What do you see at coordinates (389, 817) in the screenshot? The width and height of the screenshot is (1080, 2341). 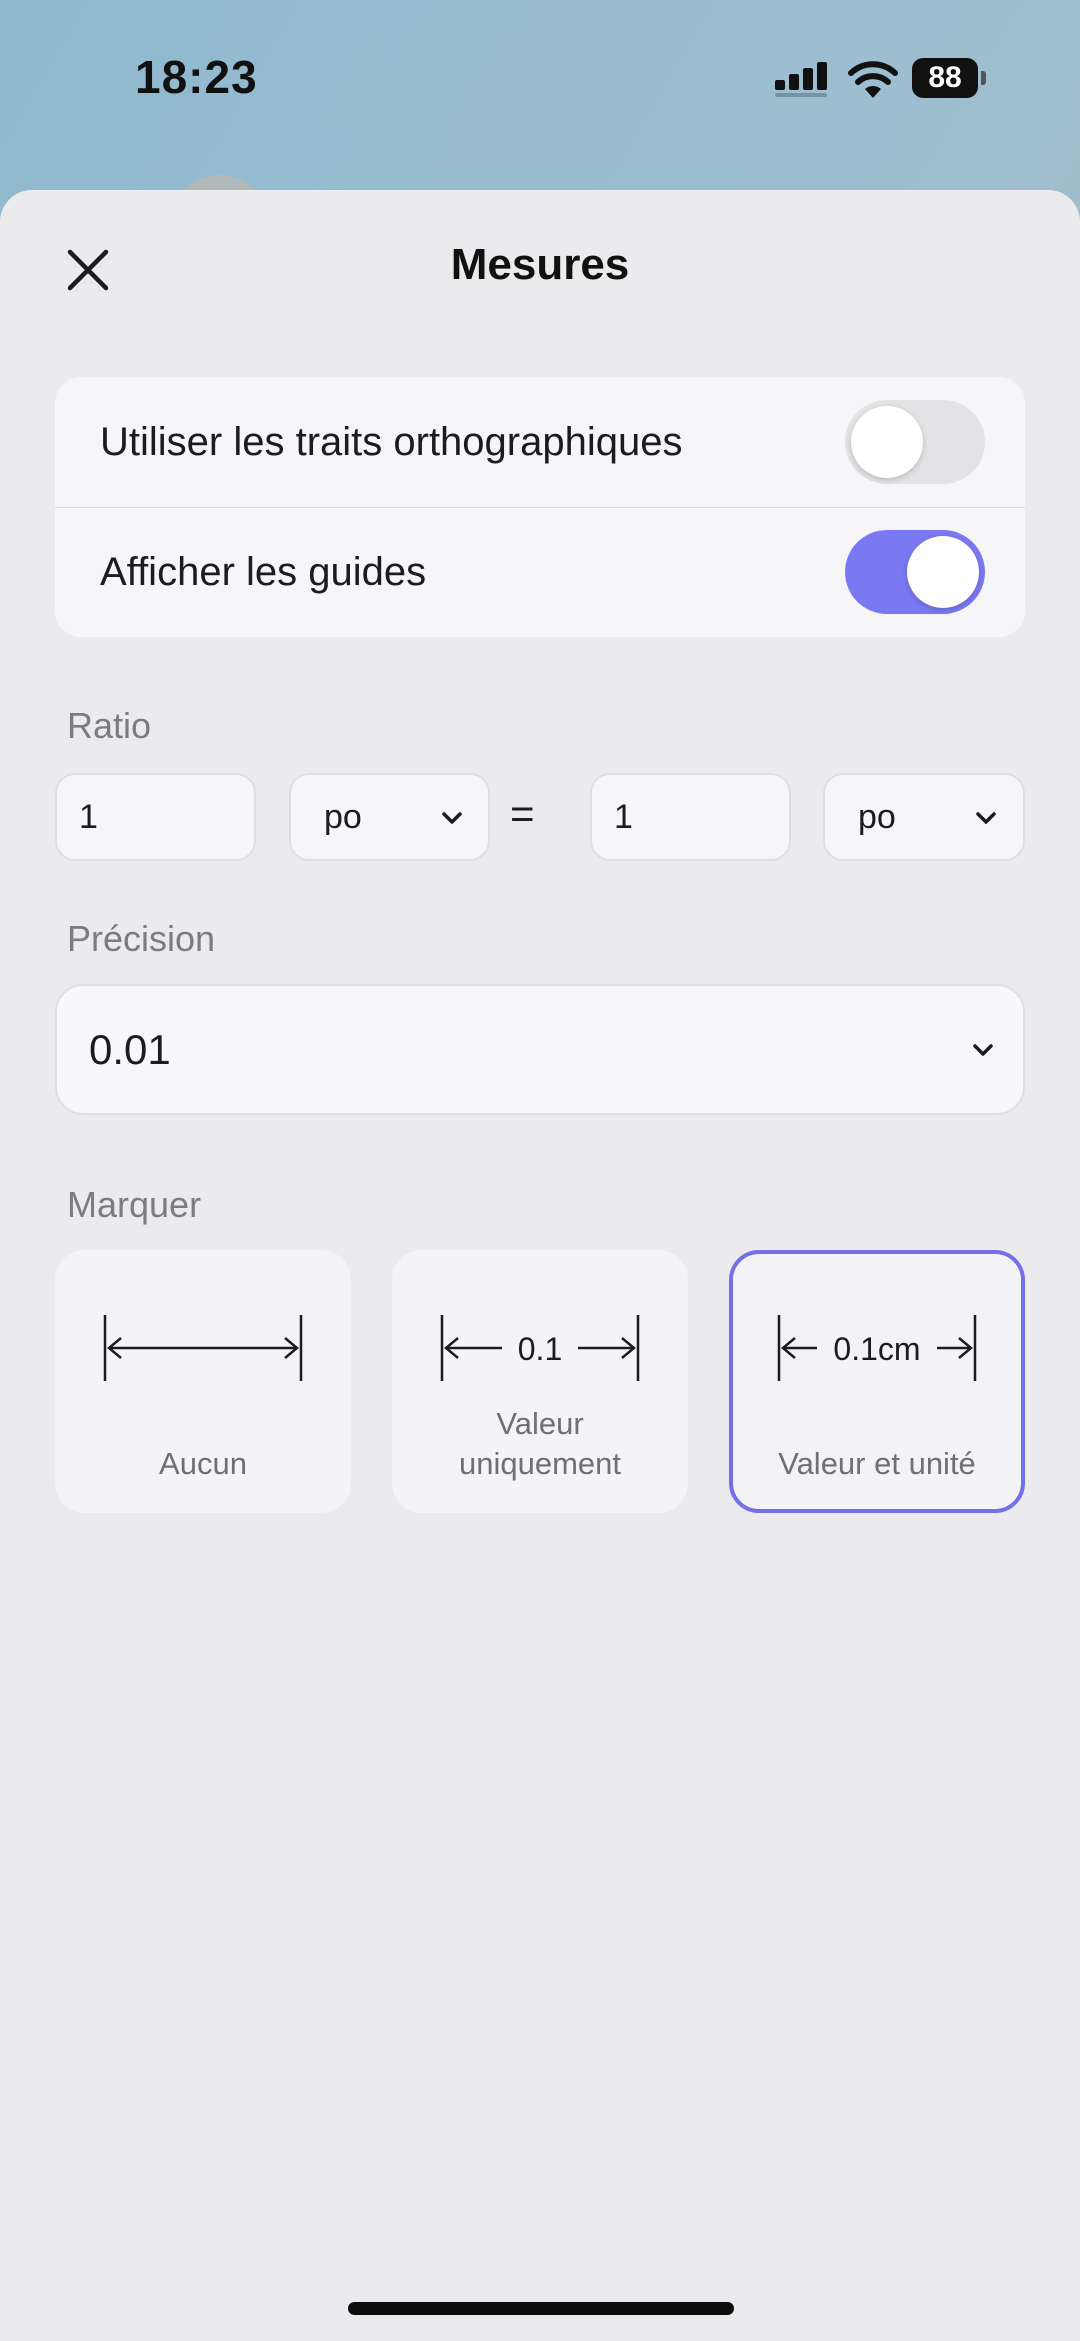 I see `ratio-left-unit-select: po` at bounding box center [389, 817].